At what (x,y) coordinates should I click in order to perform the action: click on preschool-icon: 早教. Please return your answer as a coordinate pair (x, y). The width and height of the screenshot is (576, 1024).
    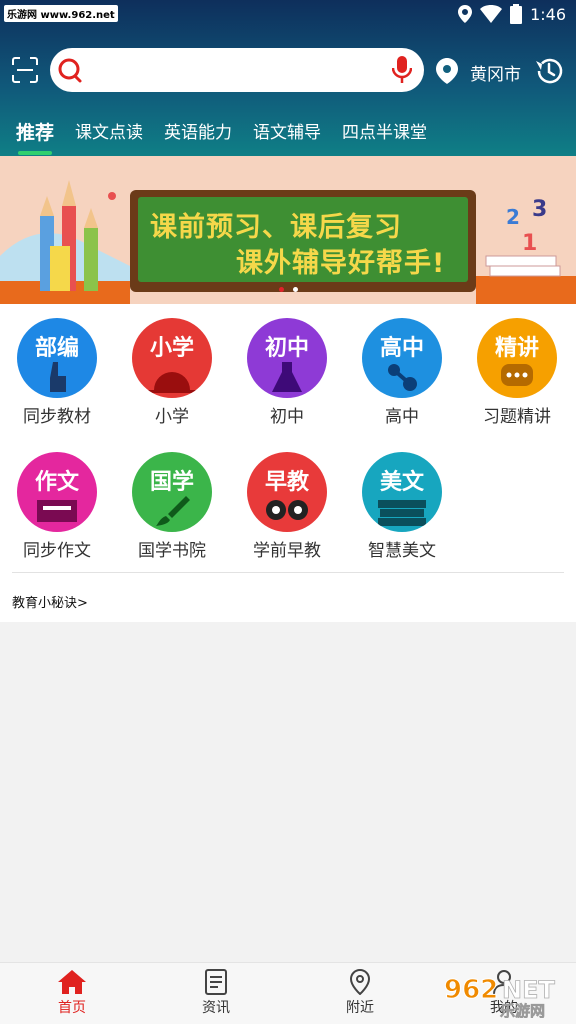
    Looking at the image, I should click on (287, 492).